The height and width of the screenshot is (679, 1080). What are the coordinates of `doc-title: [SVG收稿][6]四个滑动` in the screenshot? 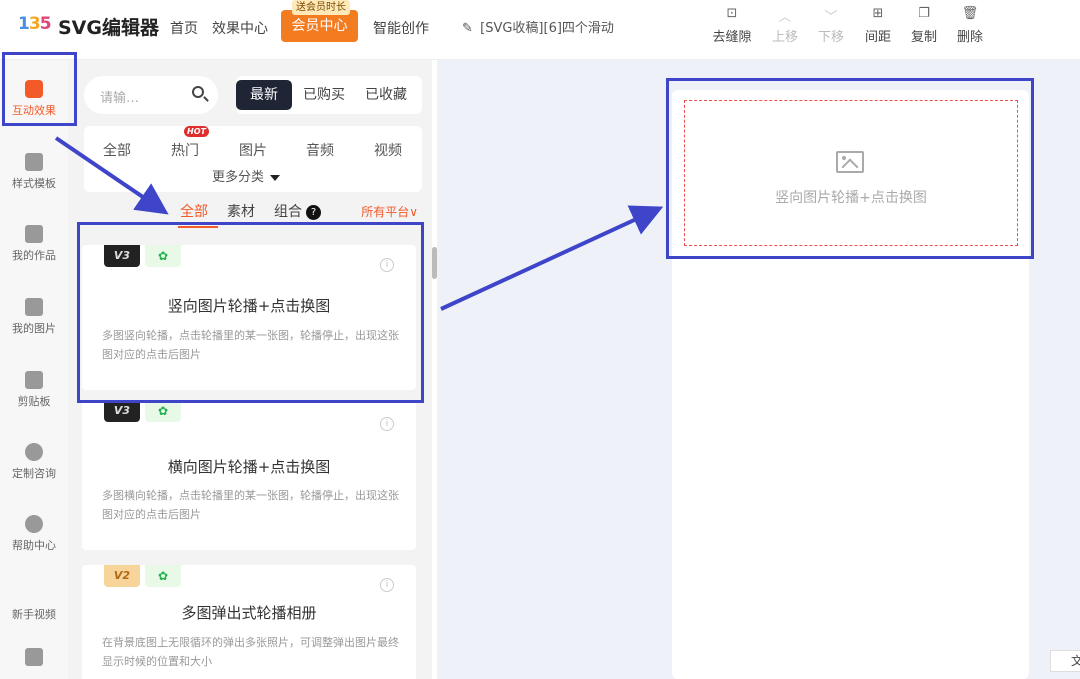 It's located at (547, 28).